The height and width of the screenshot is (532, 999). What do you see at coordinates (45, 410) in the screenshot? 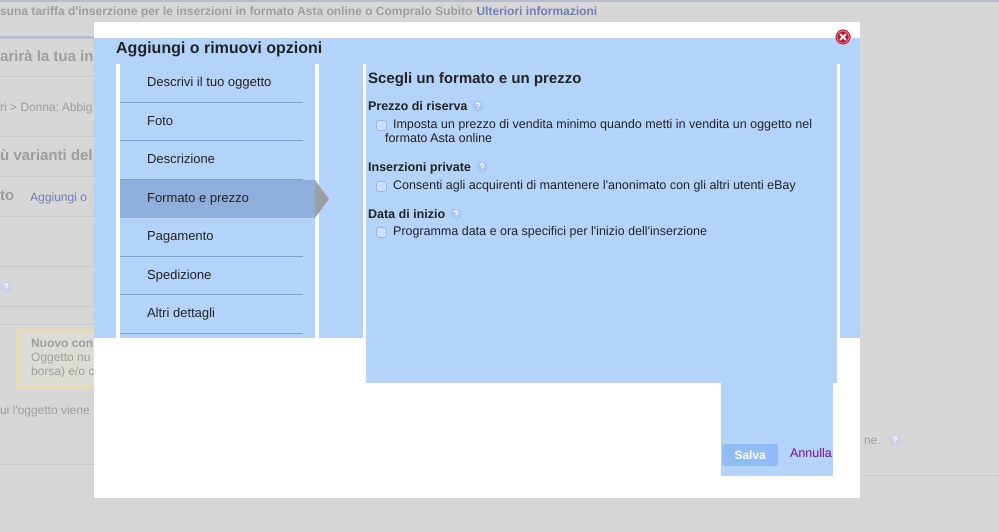
I see `description-text: ui l'oggetto viene` at bounding box center [45, 410].